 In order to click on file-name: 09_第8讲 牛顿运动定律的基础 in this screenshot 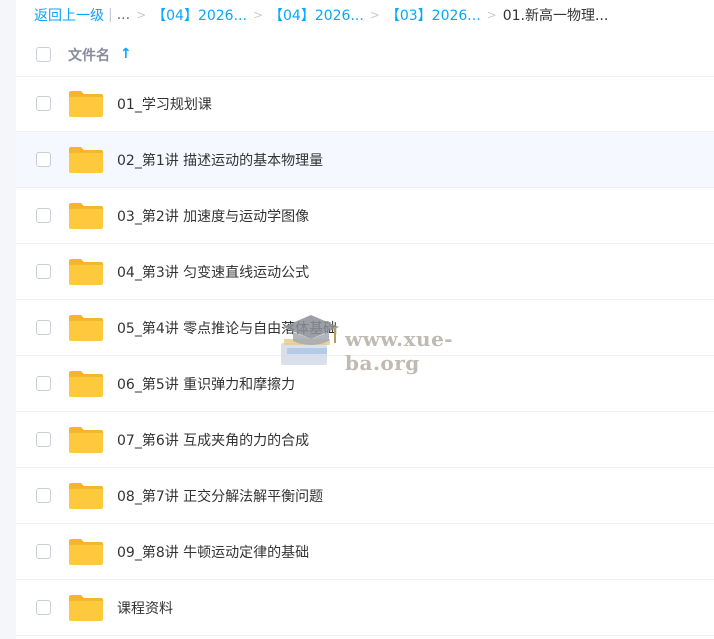, I will do `click(213, 552)`.